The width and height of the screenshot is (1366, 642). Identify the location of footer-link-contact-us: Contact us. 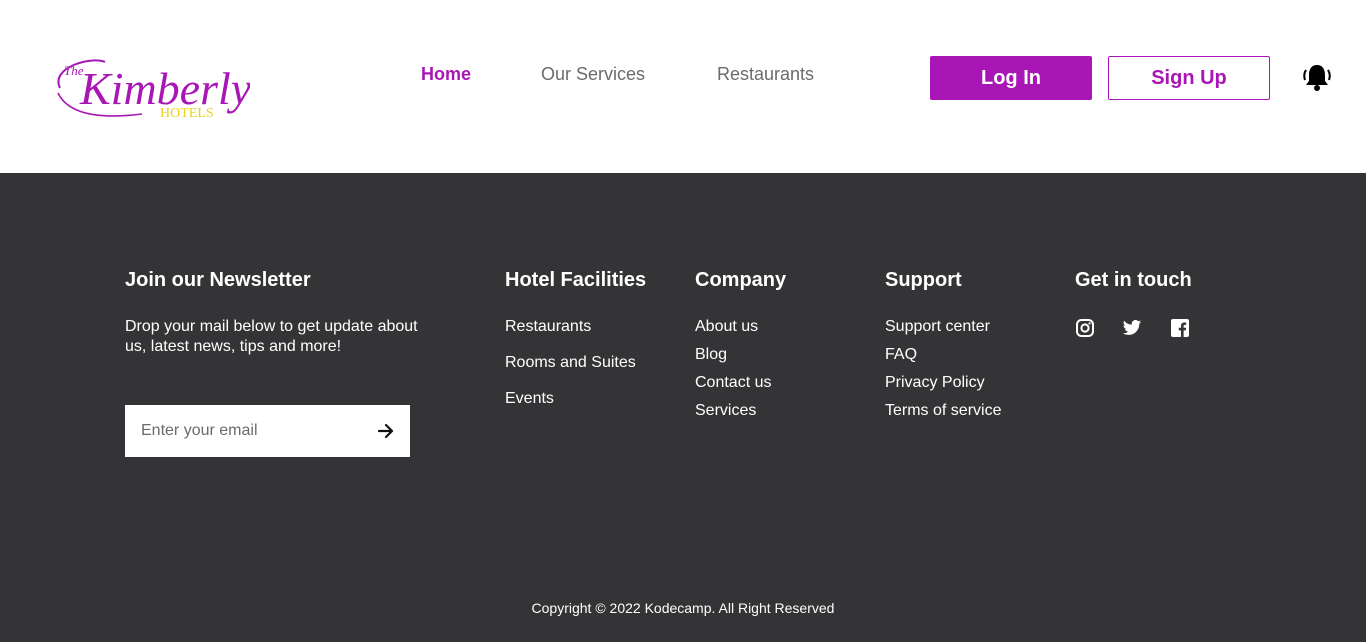
(733, 383).